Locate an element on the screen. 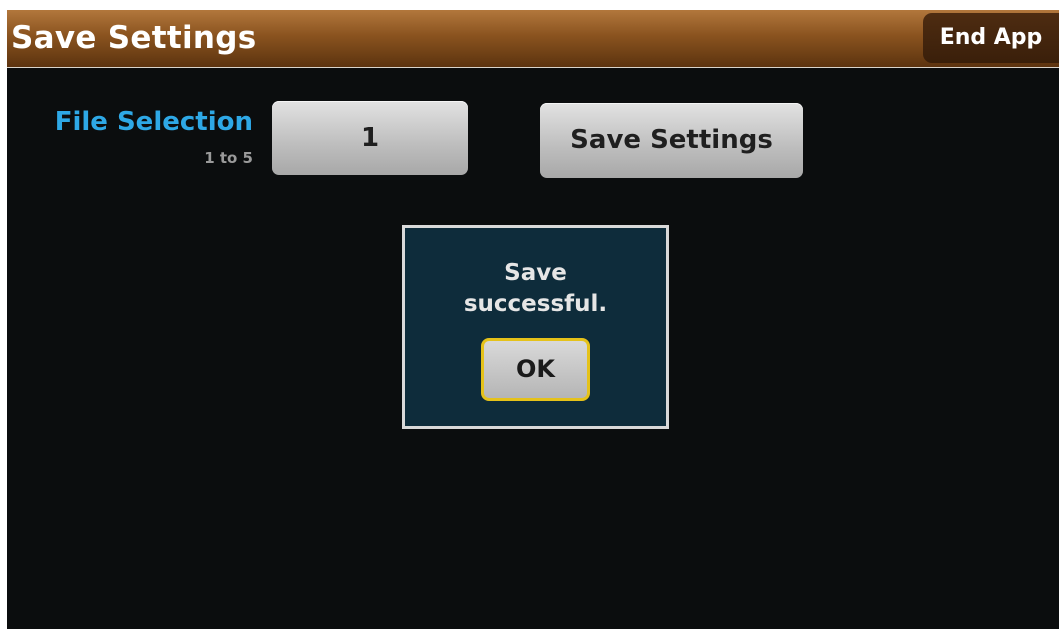 This screenshot has width=1063, height=629. ok-button: OK is located at coordinates (535, 369).